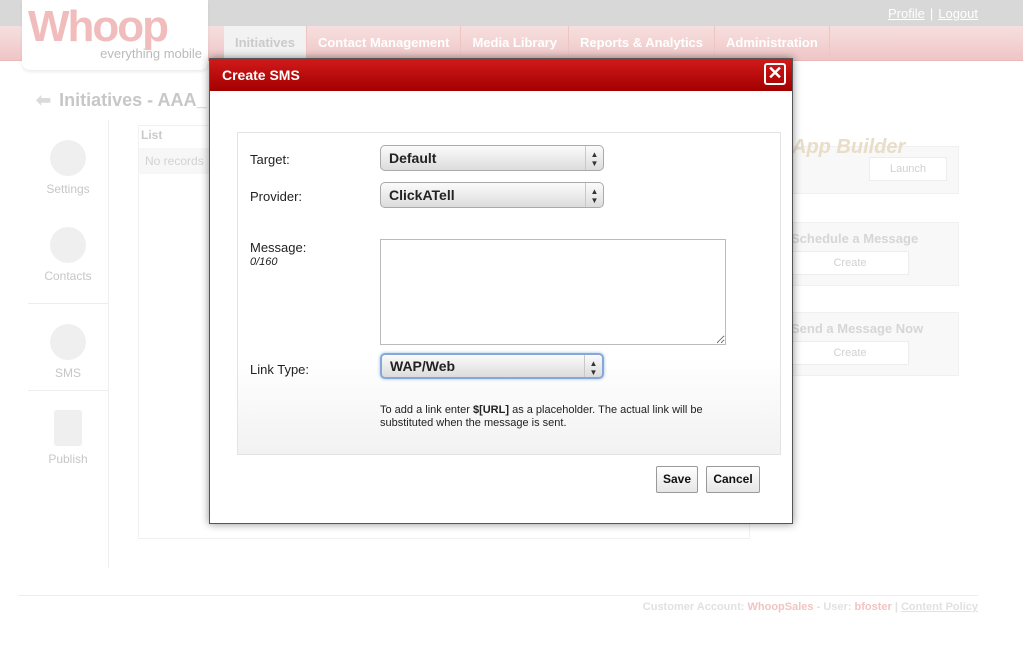  What do you see at coordinates (677, 479) in the screenshot?
I see `save-button: Save` at bounding box center [677, 479].